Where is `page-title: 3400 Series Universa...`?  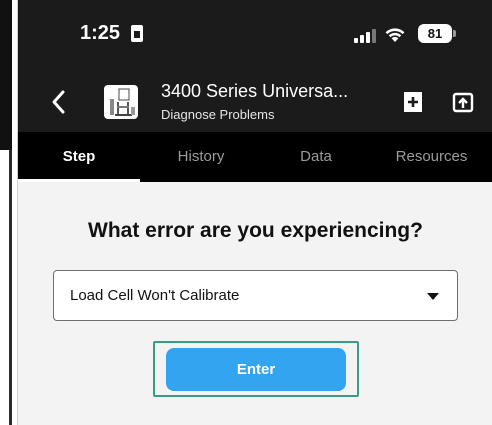
page-title: 3400 Series Universa... is located at coordinates (255, 91).